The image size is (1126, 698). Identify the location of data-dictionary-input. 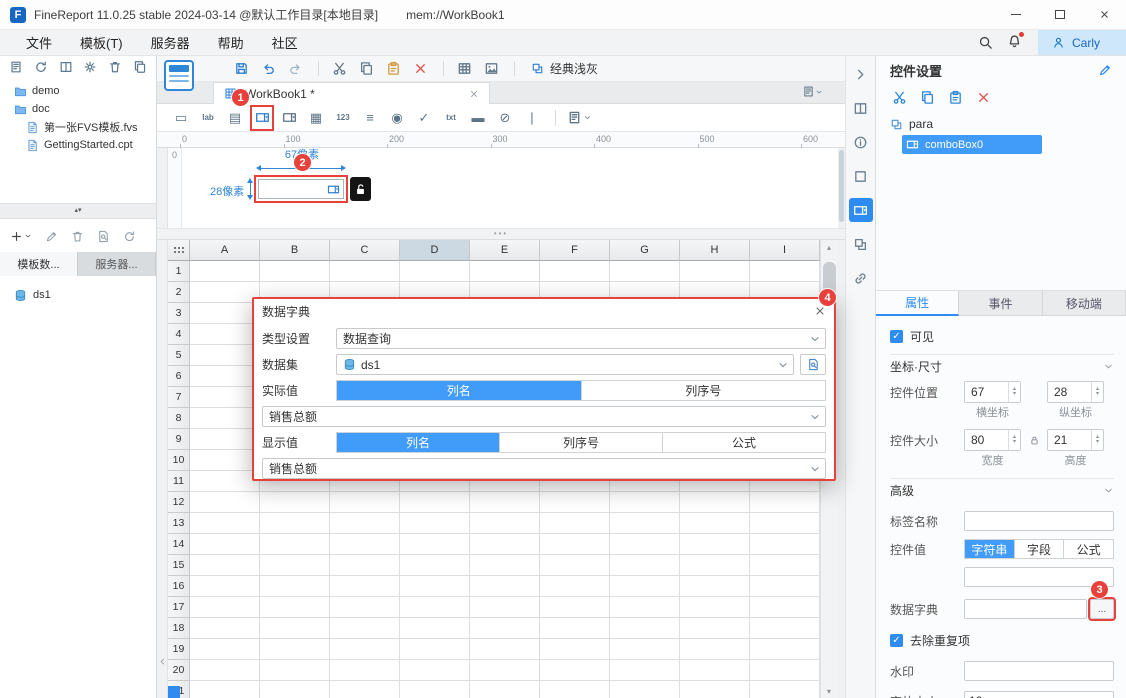
(1025, 609).